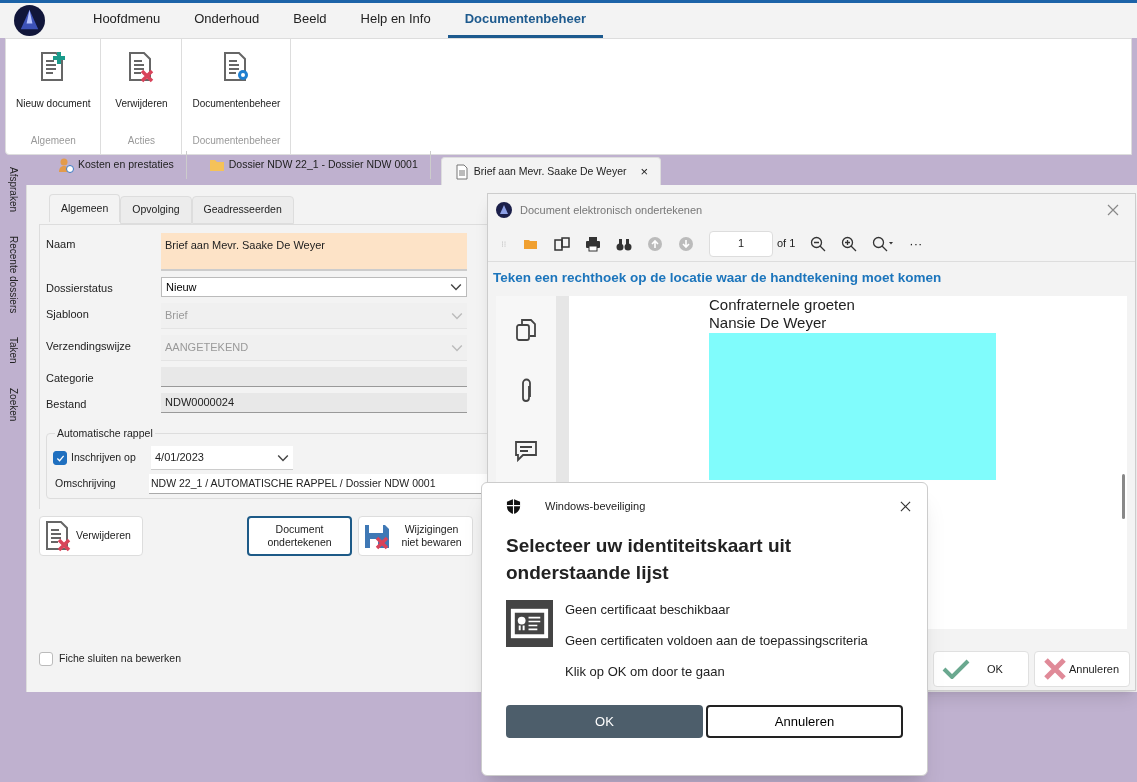  I want to click on checkbox-label: Fiche sluiten na bewerken, so click(120, 658).